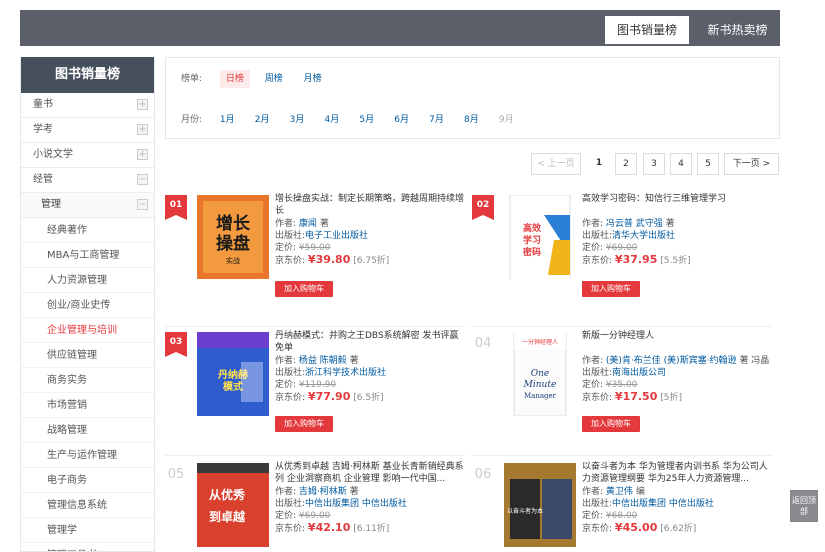 The height and width of the screenshot is (552, 825). Describe the element at coordinates (43, 104) in the screenshot. I see `category-label: 童书` at that location.